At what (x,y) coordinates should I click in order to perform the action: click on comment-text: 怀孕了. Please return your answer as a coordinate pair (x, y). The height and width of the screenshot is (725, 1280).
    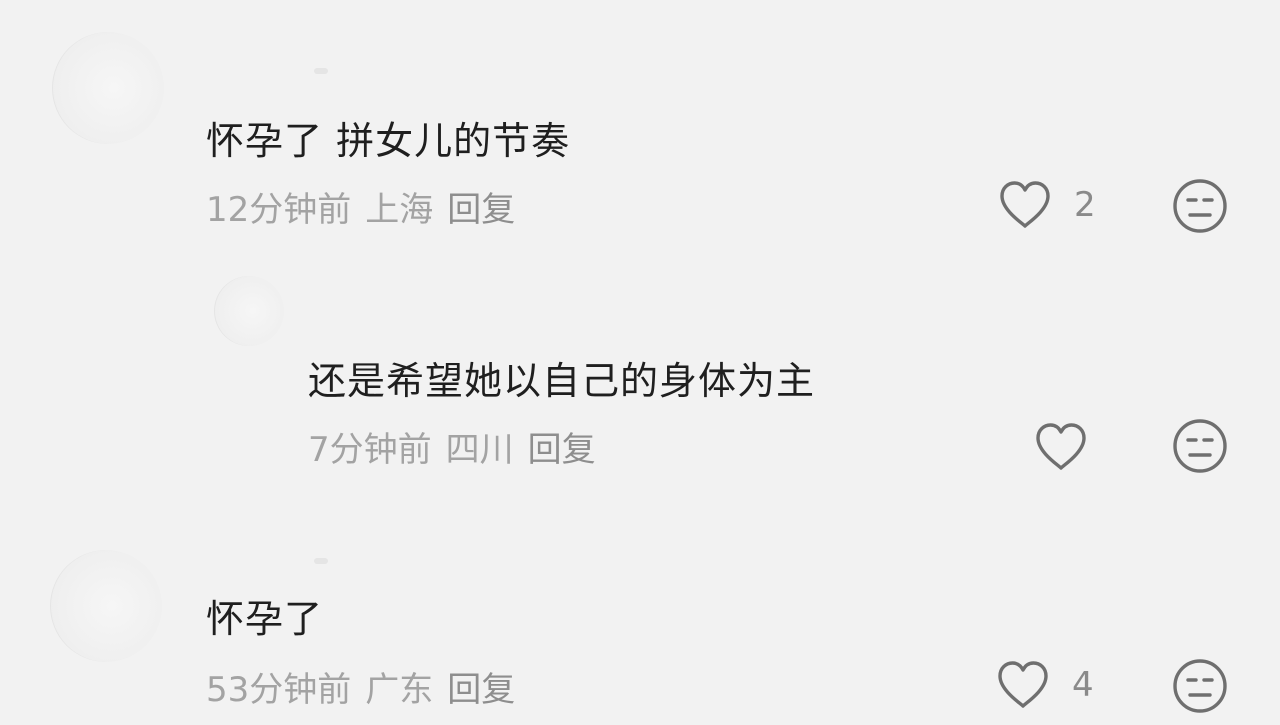
    Looking at the image, I should click on (265, 619).